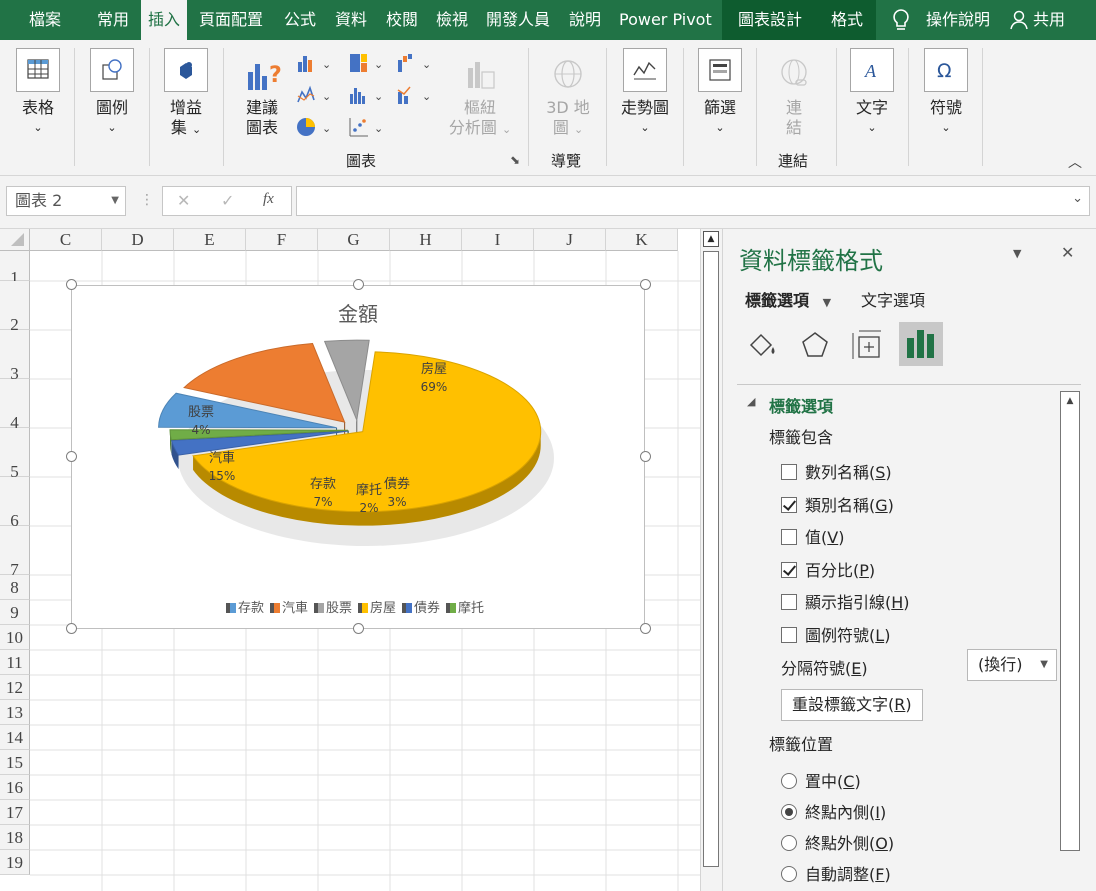 Image resolution: width=1096 pixels, height=891 pixels. Describe the element at coordinates (852, 705) in the screenshot. I see `reset-label-text-button: 重設標籤文字(R)` at that location.